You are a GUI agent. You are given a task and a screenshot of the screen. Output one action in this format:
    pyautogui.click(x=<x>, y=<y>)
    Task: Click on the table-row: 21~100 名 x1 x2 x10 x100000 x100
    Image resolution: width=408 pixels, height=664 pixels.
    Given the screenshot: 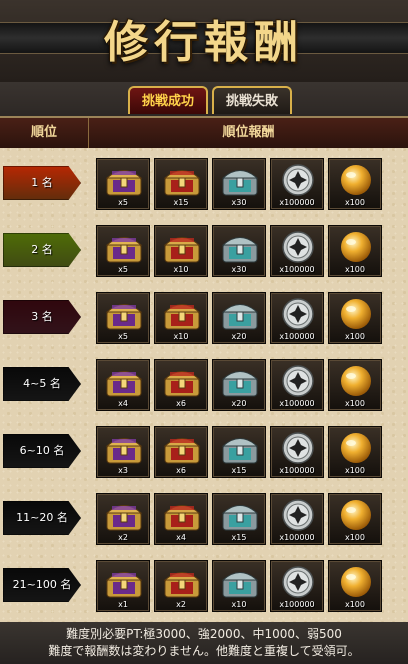 What is the action you would take?
    pyautogui.click(x=204, y=585)
    